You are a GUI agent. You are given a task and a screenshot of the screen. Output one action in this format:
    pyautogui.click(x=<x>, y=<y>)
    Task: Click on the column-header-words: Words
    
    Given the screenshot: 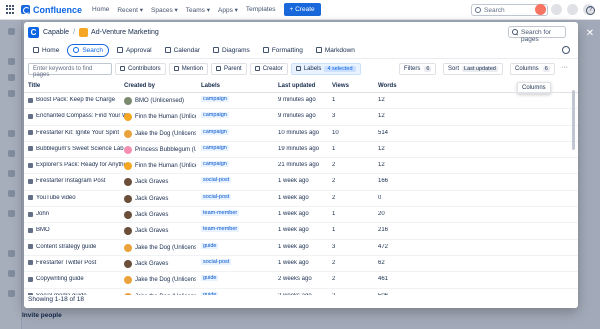 What is the action you would take?
    pyautogui.click(x=387, y=86)
    